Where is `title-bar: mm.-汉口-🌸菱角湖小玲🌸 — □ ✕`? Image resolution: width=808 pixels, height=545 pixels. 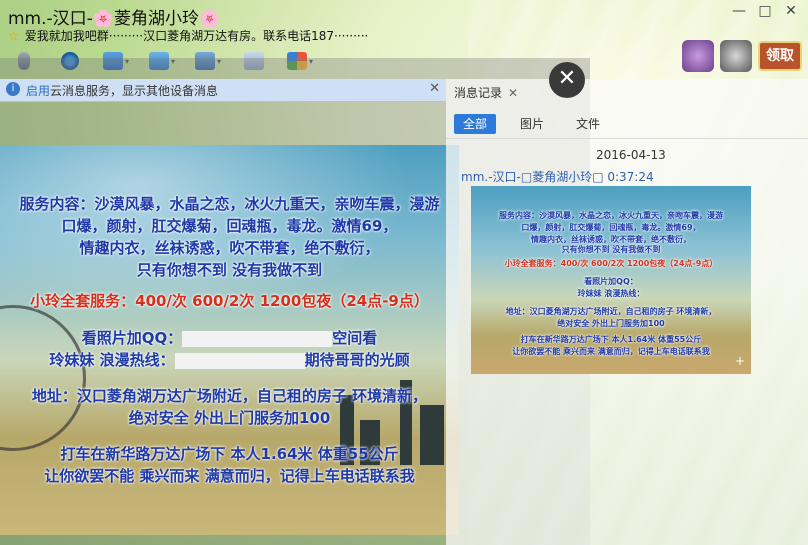 title-bar: mm.-汉口-🌸菱角湖小玲🌸 — □ ✕ is located at coordinates (404, 14).